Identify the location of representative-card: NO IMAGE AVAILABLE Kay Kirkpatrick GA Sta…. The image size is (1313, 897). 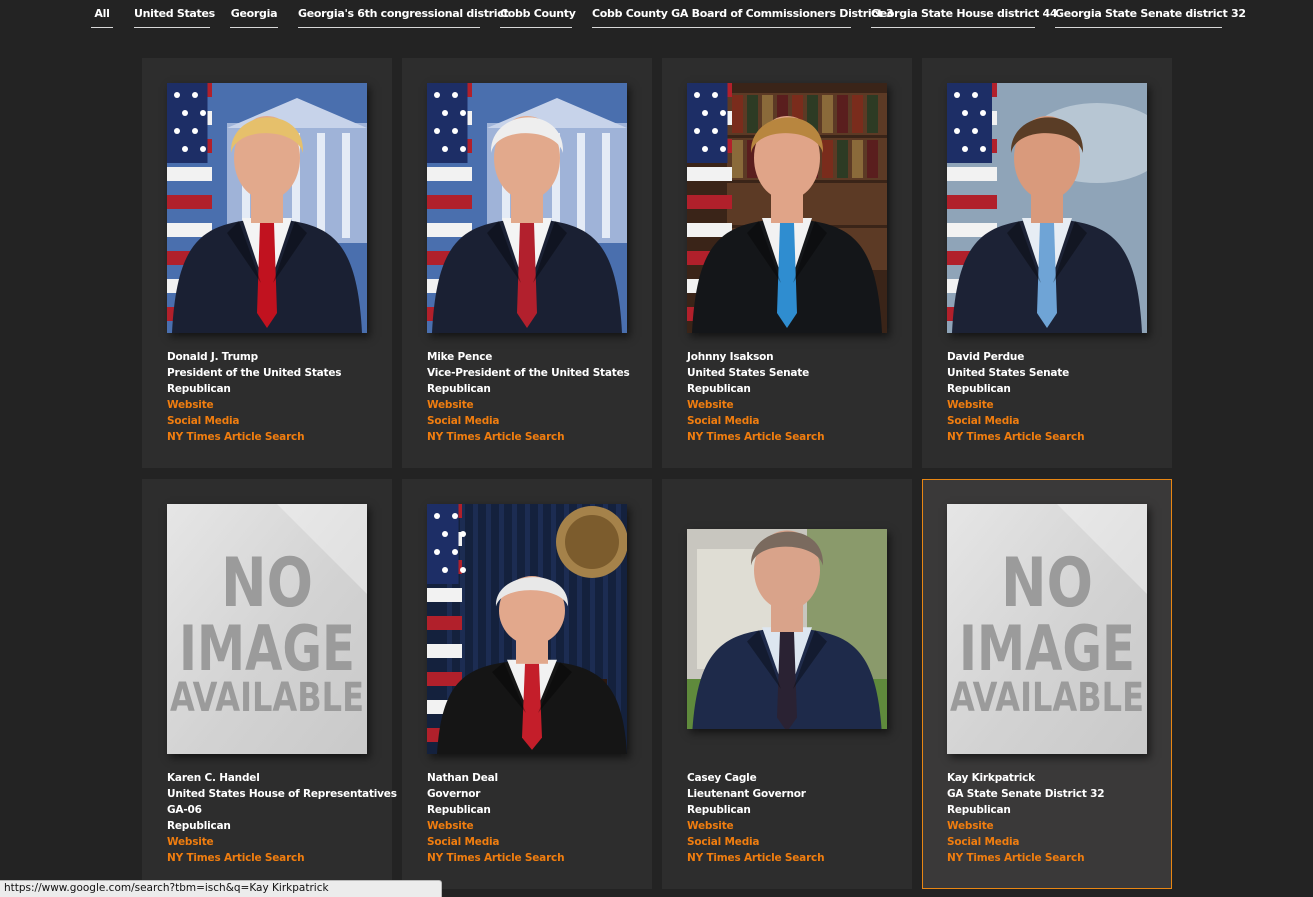
(1047, 684).